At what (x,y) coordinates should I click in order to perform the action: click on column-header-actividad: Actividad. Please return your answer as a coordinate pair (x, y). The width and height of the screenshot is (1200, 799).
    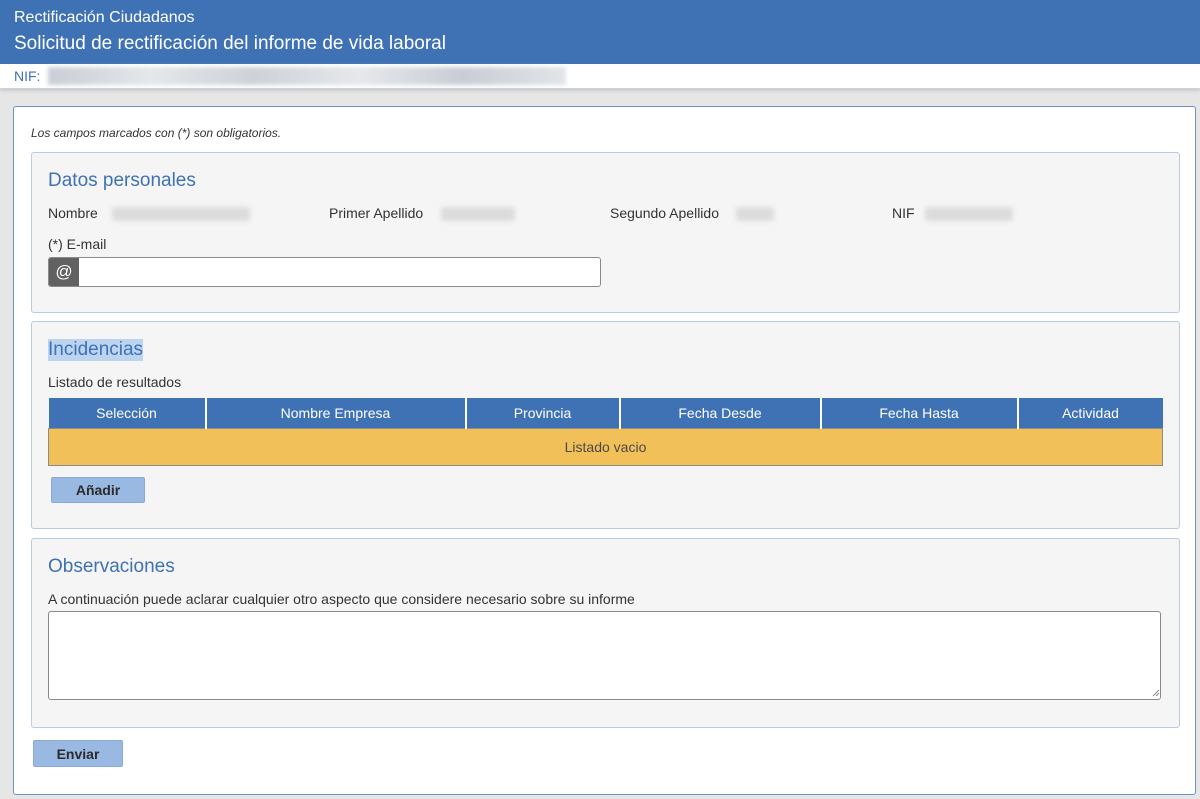
    Looking at the image, I should click on (1090, 413).